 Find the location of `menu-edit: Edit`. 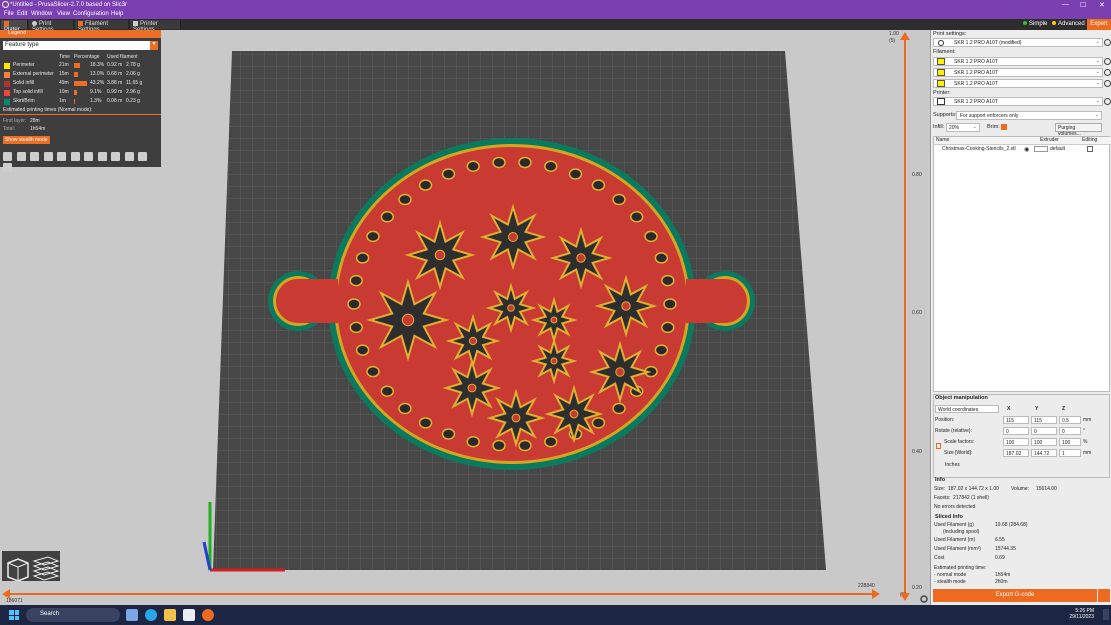

menu-edit: Edit is located at coordinates (22, 14).